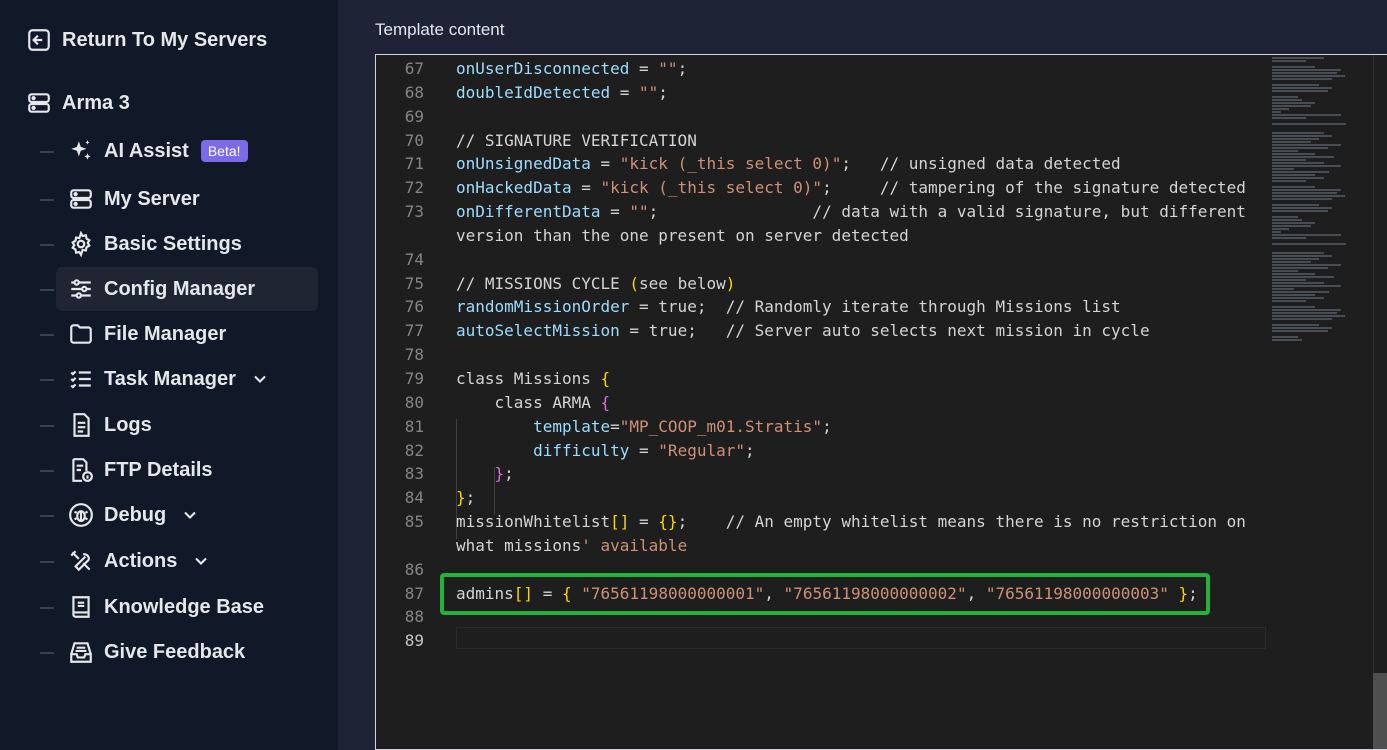 This screenshot has height=750, width=1387. What do you see at coordinates (135, 514) in the screenshot?
I see `sidebar-item-label: Debug` at bounding box center [135, 514].